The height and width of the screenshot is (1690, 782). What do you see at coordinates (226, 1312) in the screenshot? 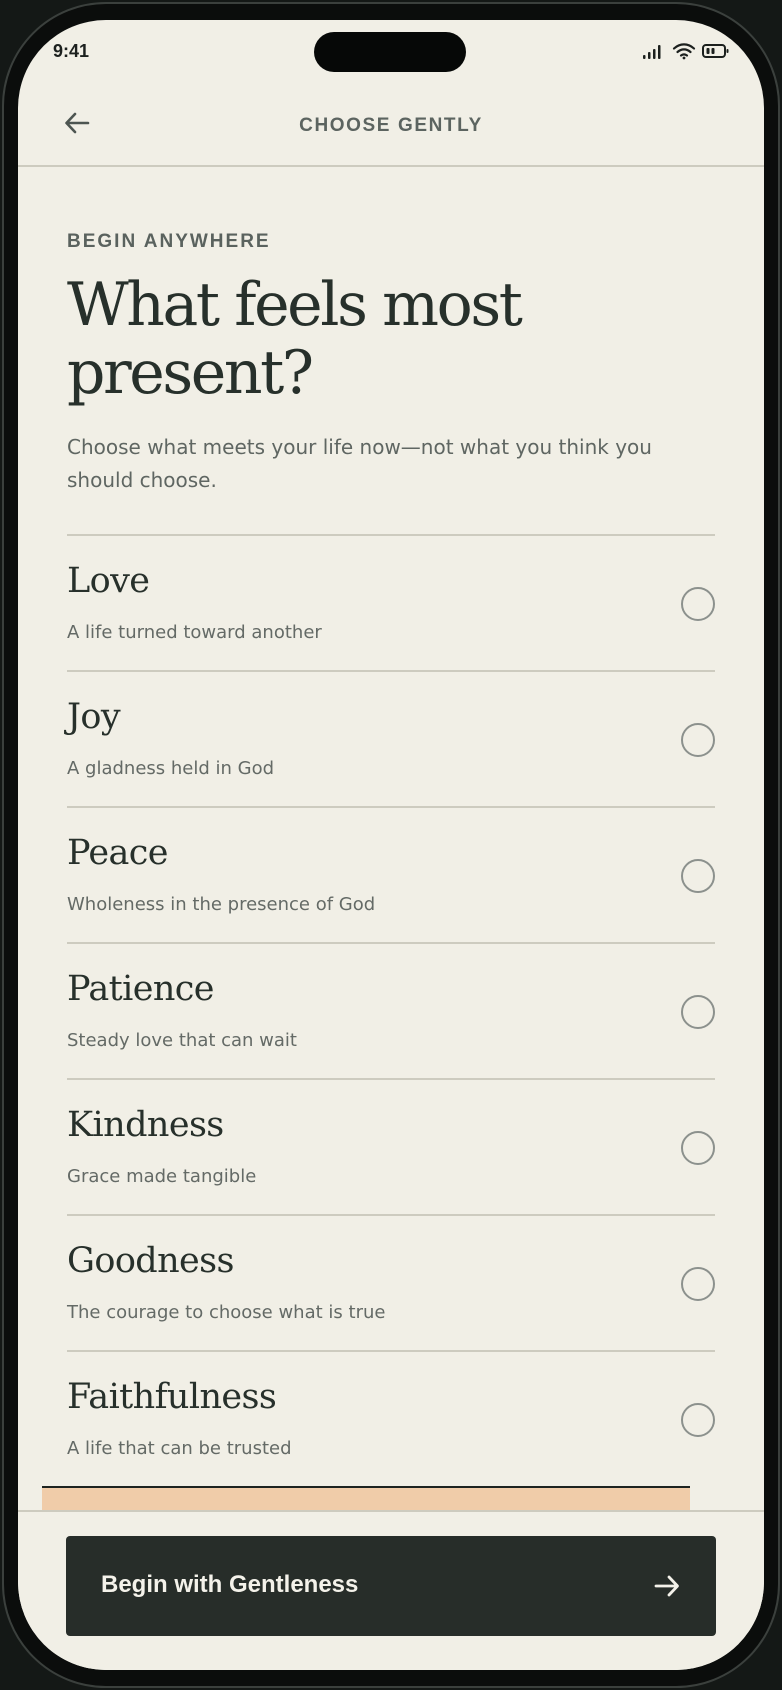
I see `option-description: The courage to choose what is true` at bounding box center [226, 1312].